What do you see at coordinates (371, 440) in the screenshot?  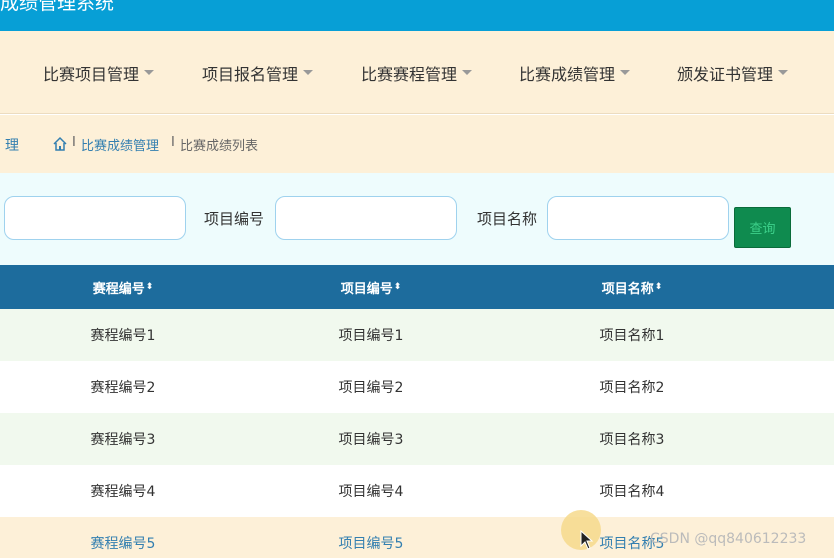 I see `table-cell: 项目编号3` at bounding box center [371, 440].